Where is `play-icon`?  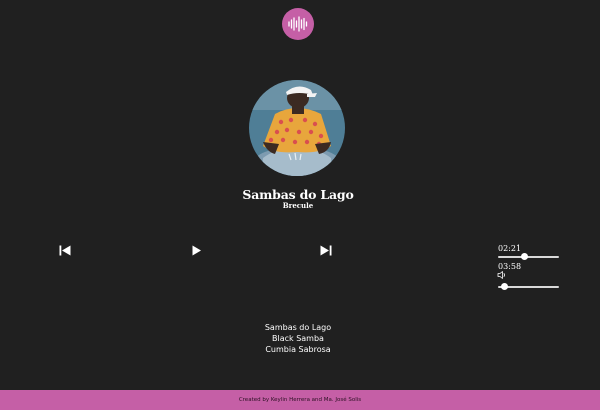
play-icon is located at coordinates (196, 250).